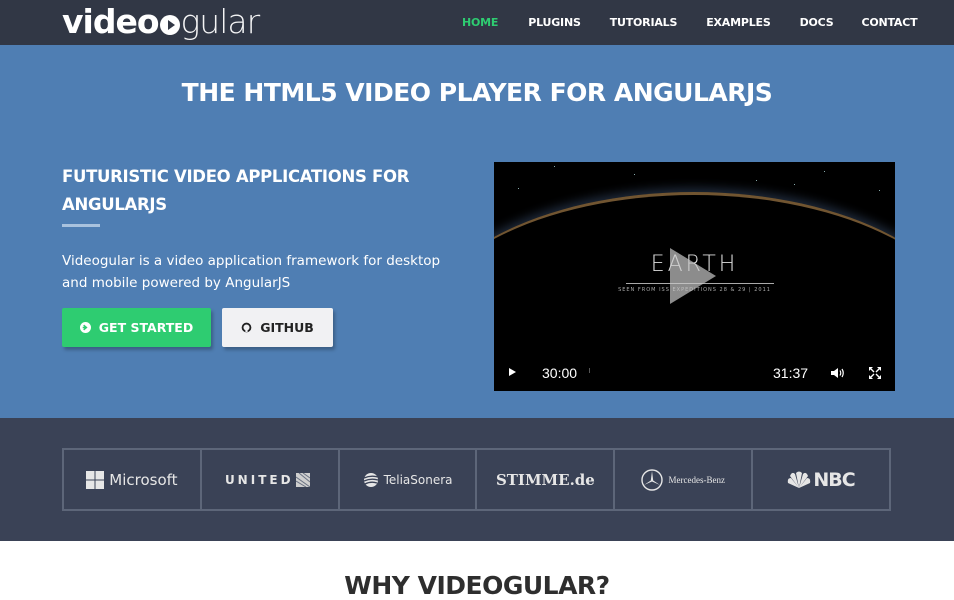 The image size is (954, 600). Describe the element at coordinates (143, 479) in the screenshot. I see `client-name: Microsoft` at that location.